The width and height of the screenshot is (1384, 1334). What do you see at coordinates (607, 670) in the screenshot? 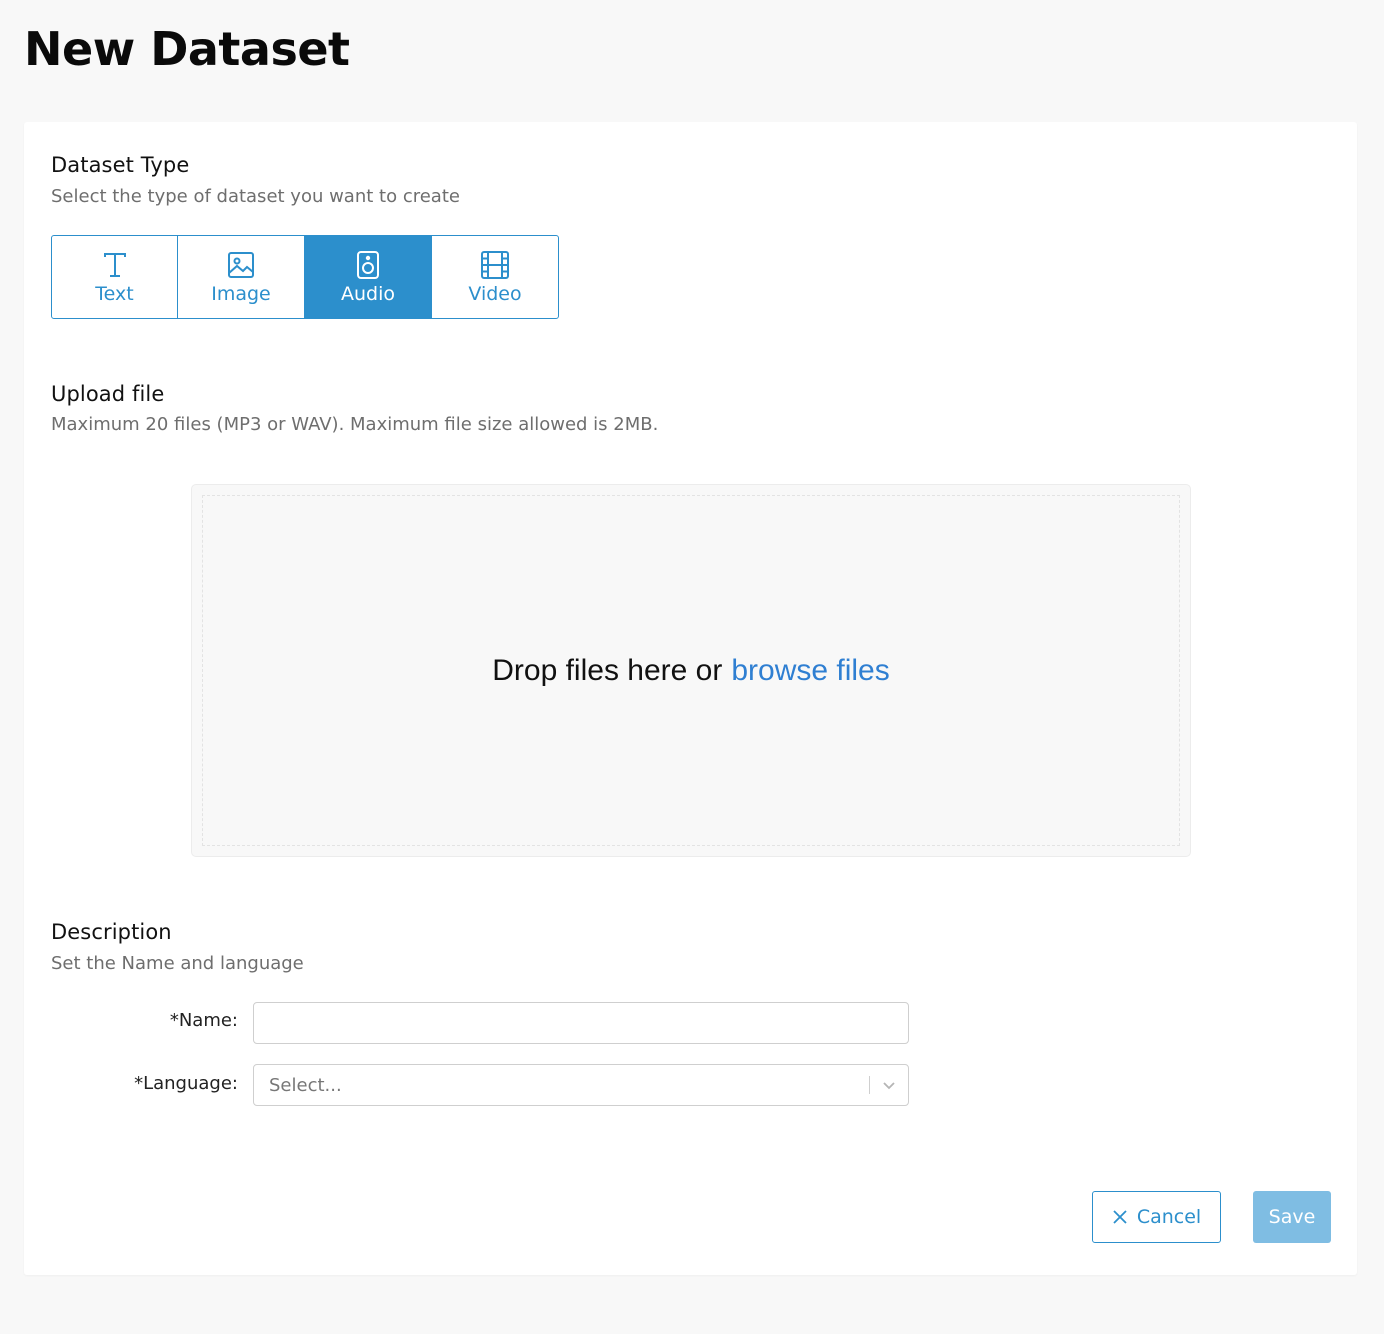
I see `drop-text: Drop files here or` at bounding box center [607, 670].